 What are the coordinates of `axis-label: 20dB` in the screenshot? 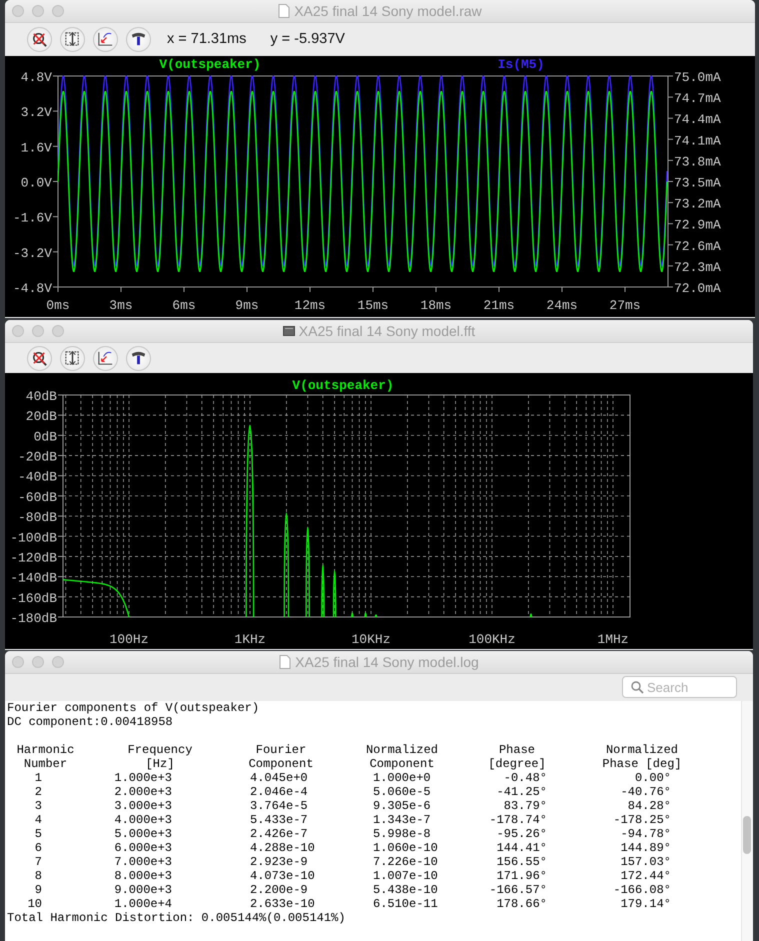 It's located at (41, 416).